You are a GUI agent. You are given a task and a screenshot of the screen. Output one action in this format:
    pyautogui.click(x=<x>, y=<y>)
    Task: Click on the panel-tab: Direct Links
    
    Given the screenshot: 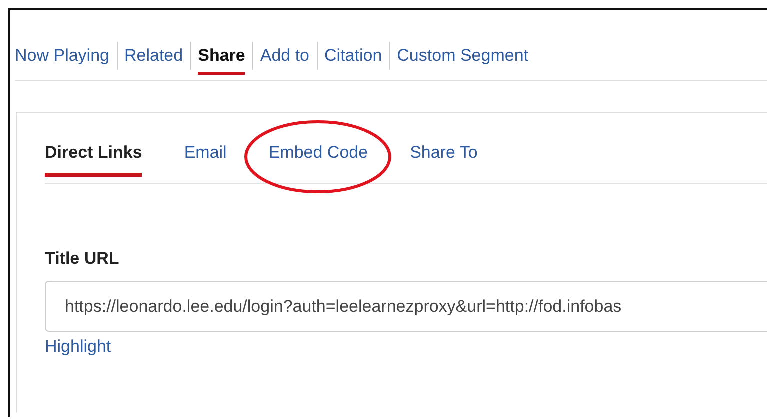 What is the action you would take?
    pyautogui.click(x=93, y=160)
    